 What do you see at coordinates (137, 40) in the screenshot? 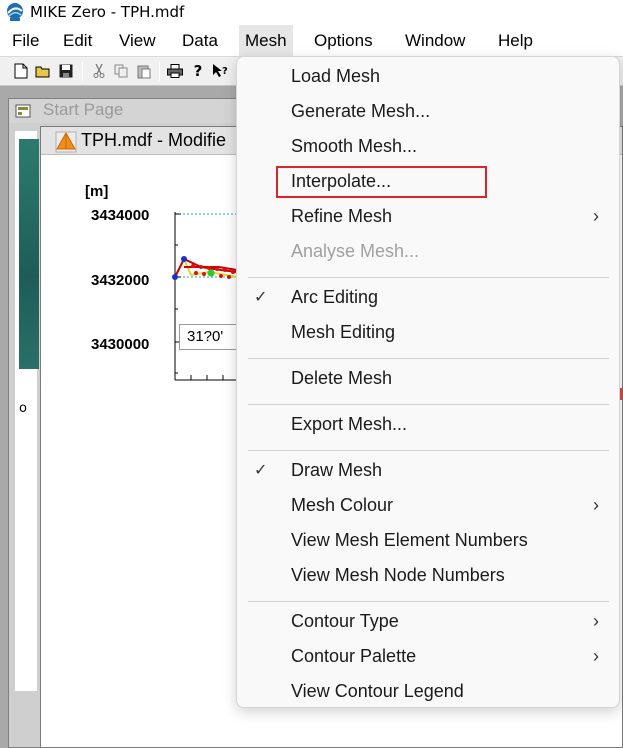
I see `menu-view: View` at bounding box center [137, 40].